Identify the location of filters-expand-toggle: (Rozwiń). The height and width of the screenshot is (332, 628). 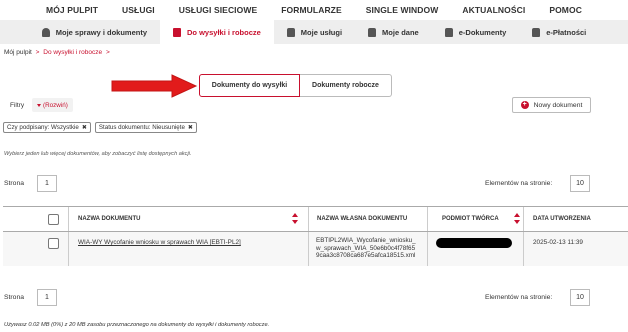
(52, 105).